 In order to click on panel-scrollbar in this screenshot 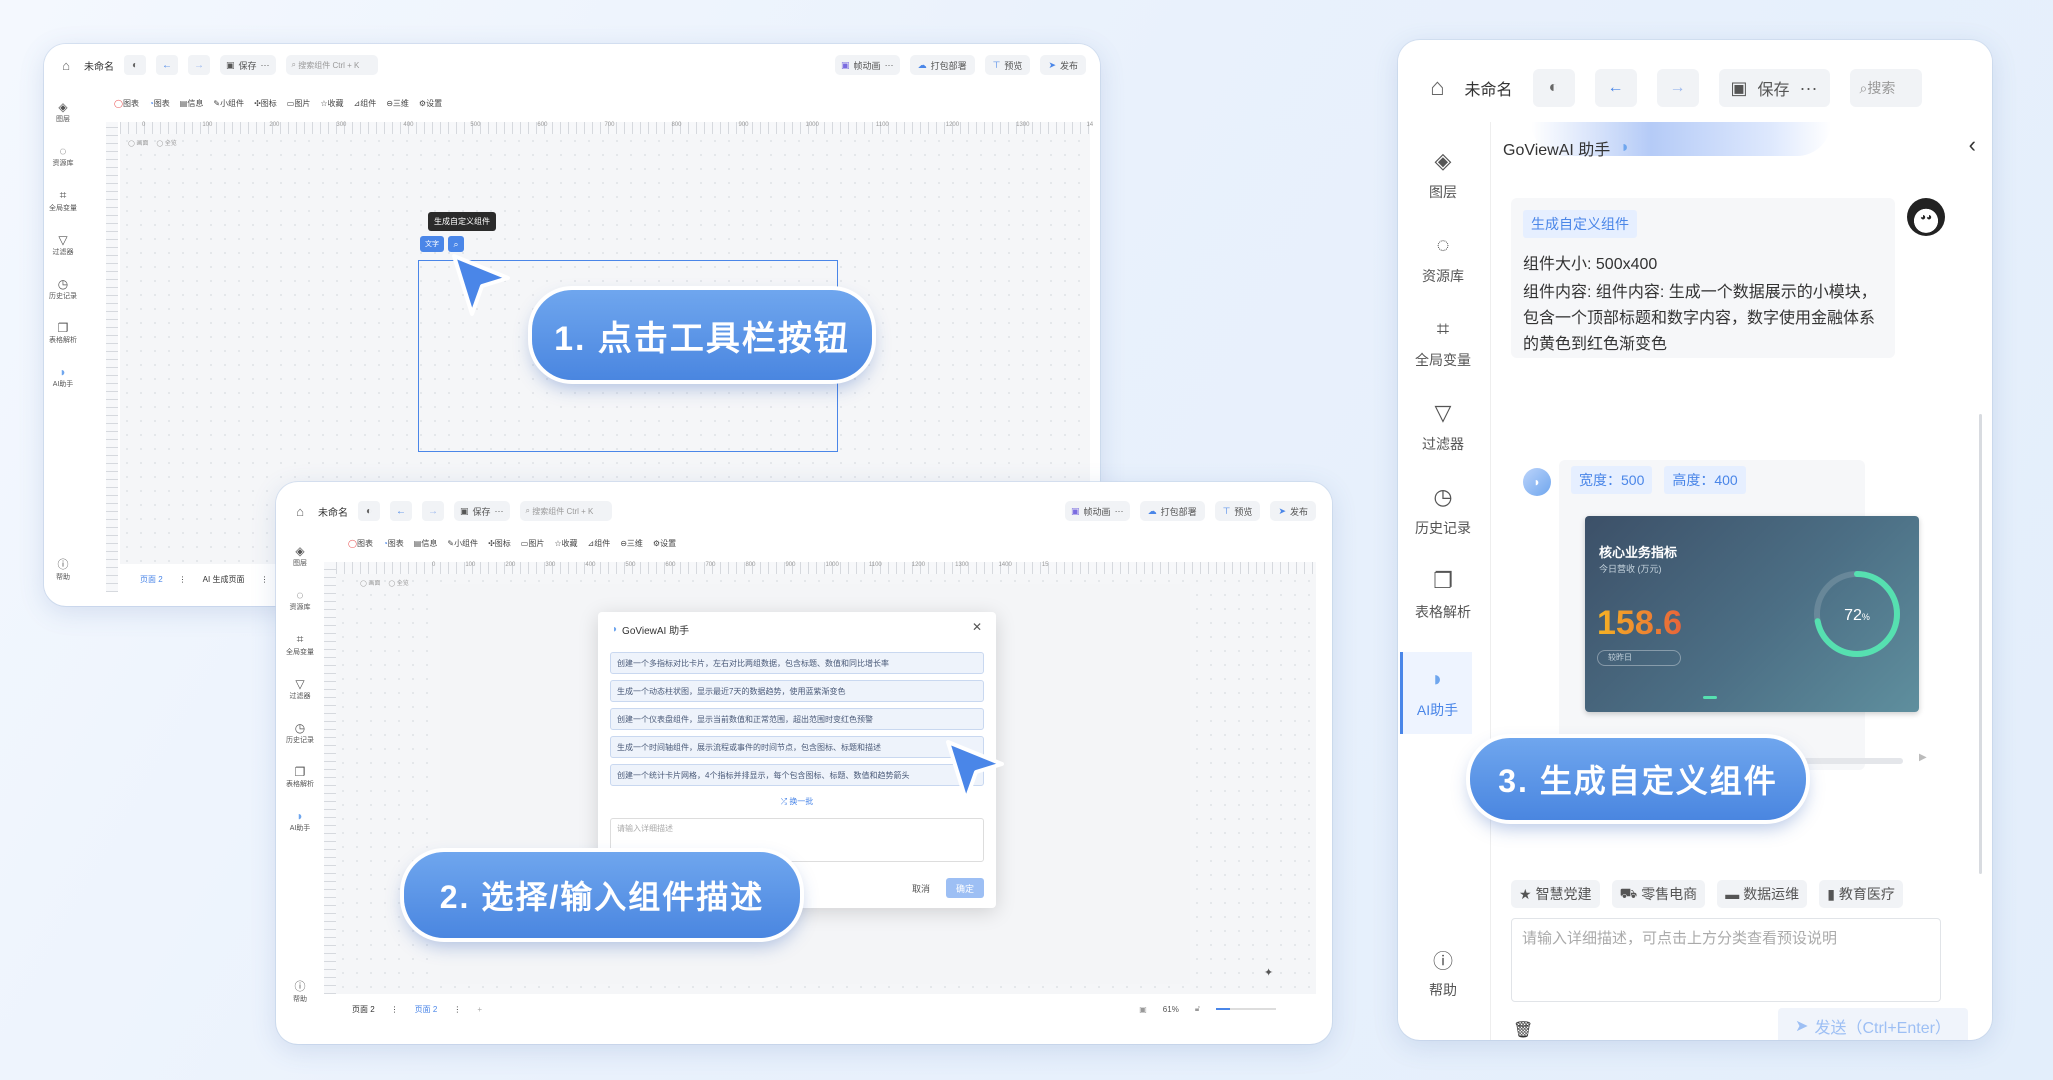, I will do `click(1980, 644)`.